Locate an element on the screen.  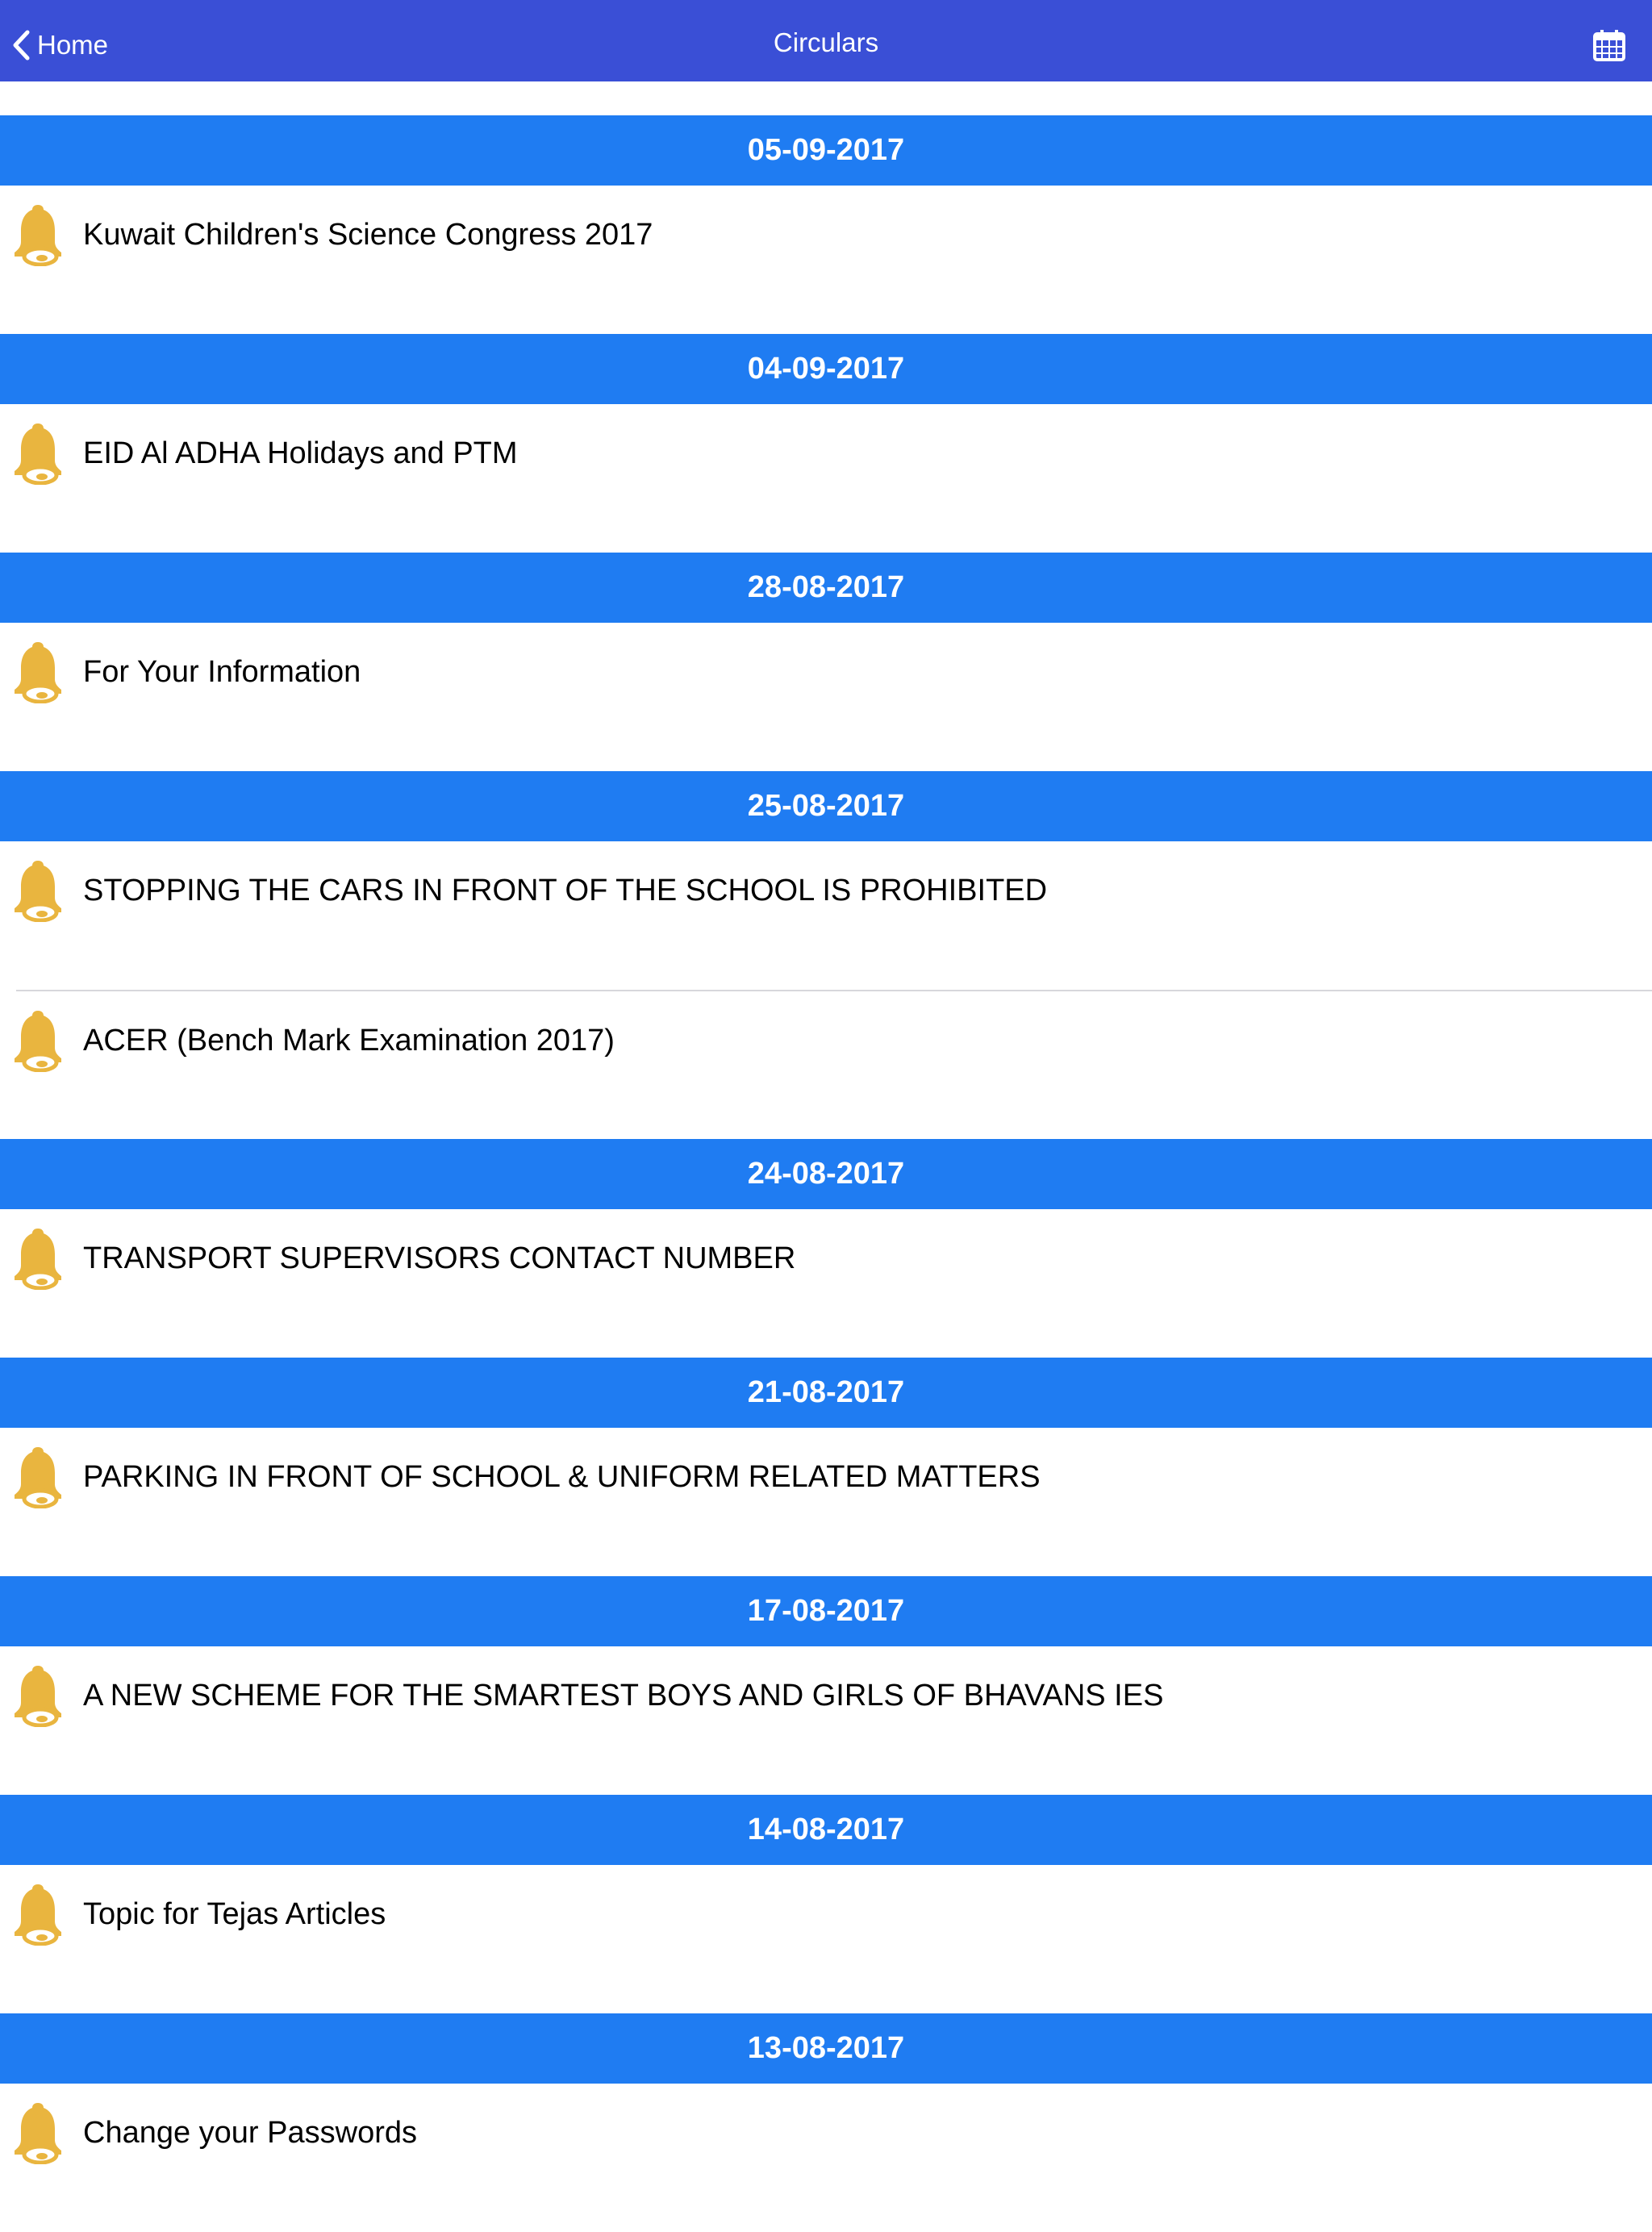
circular-title: Topic for Tejas Articles is located at coordinates (235, 1914).